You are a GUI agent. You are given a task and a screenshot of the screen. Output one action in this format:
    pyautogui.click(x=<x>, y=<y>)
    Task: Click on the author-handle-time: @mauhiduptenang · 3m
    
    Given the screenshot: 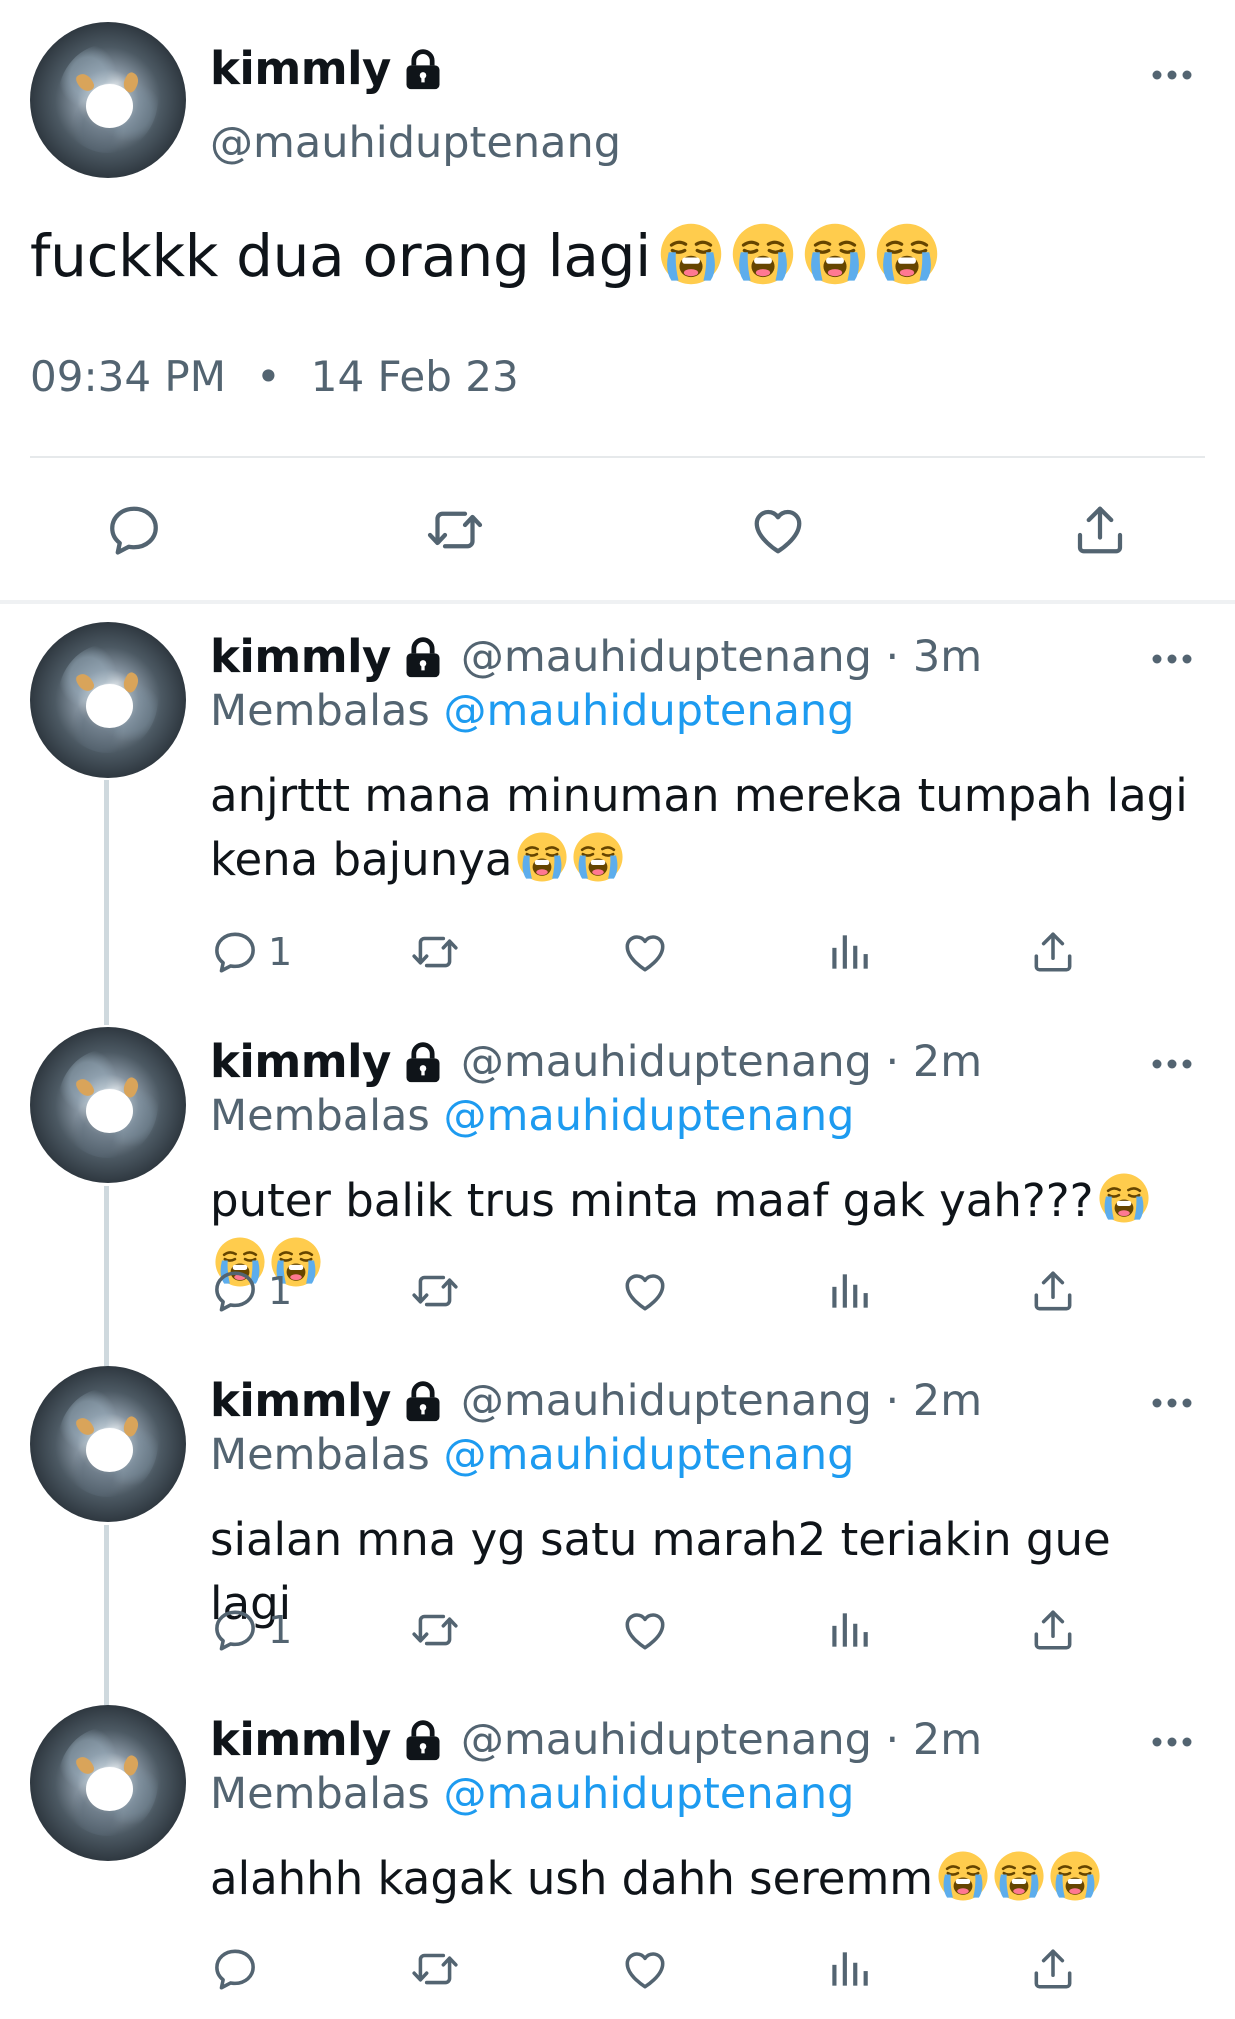 What is the action you would take?
    pyautogui.click(x=721, y=657)
    